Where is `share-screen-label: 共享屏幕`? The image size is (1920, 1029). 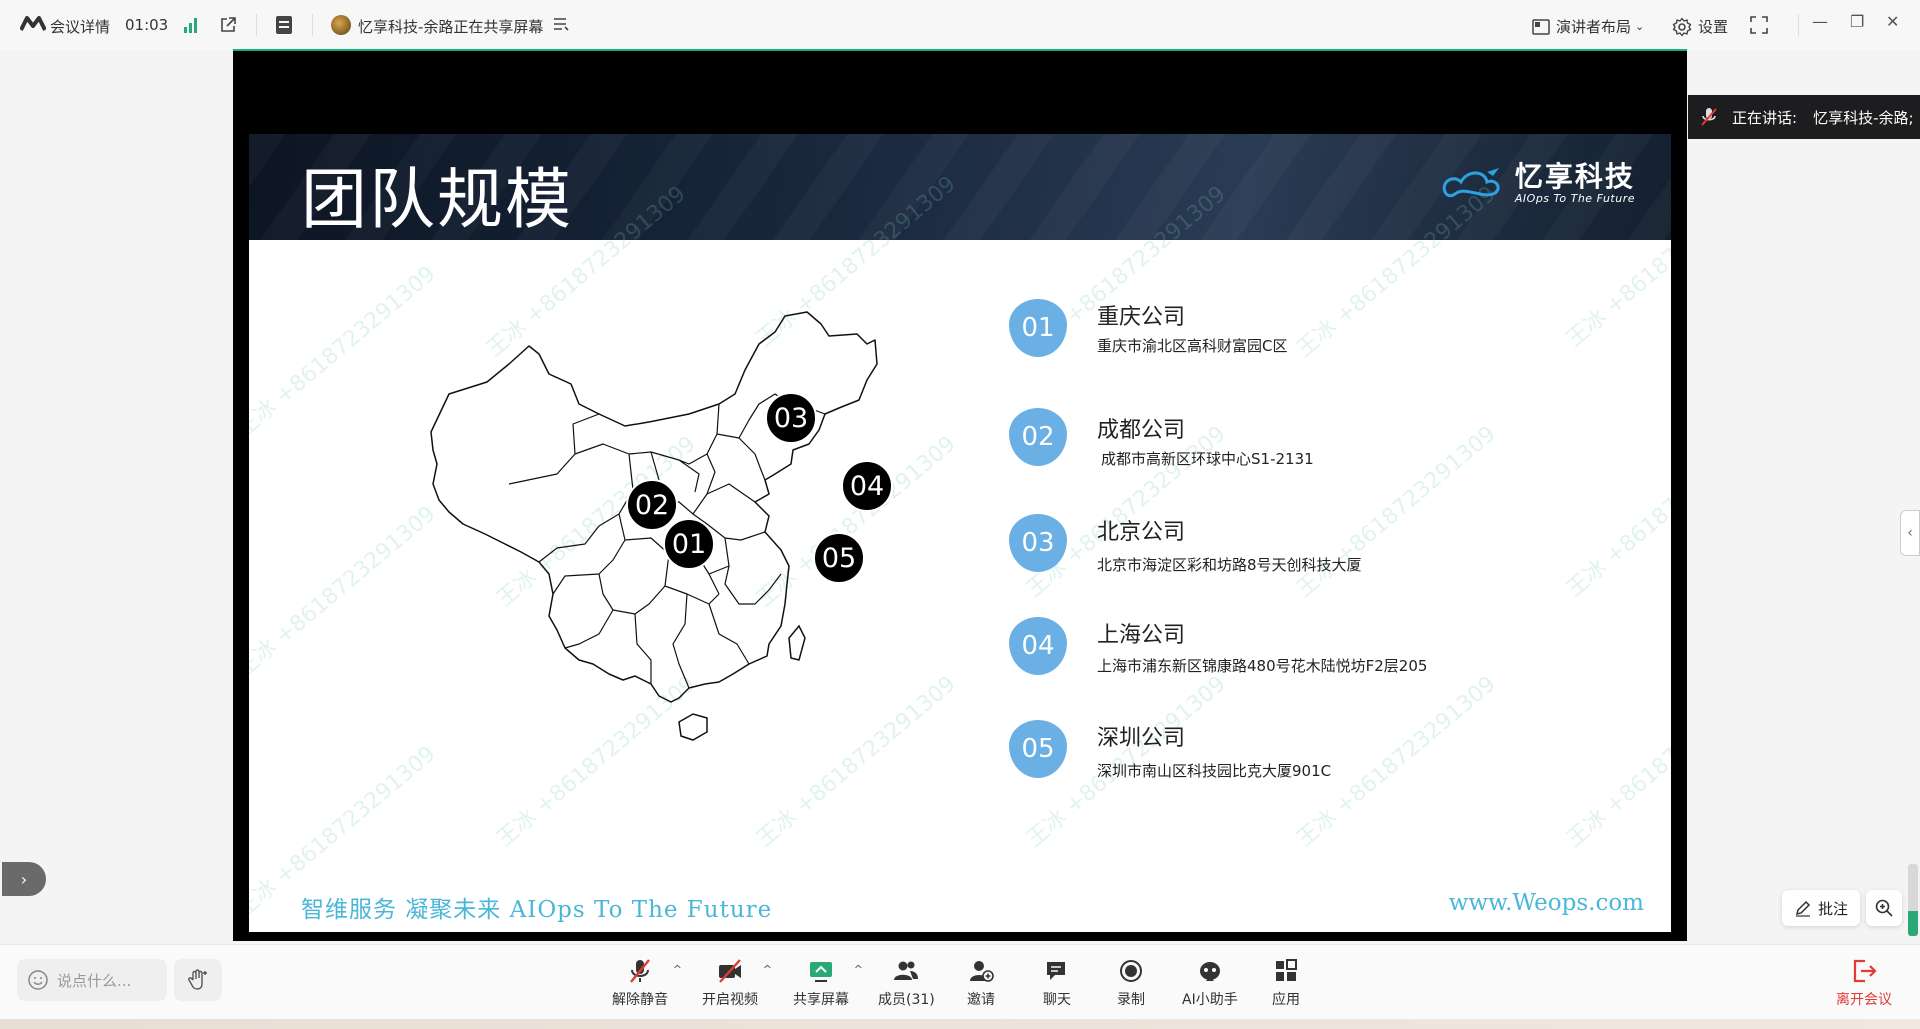 share-screen-label: 共享屏幕 is located at coordinates (821, 1000).